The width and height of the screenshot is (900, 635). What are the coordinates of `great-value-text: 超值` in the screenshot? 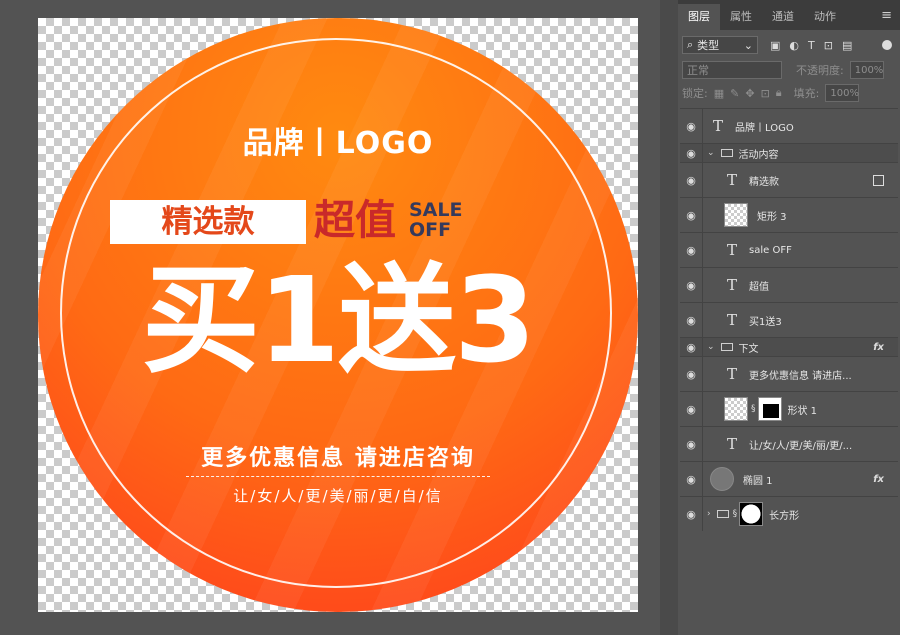 It's located at (355, 220).